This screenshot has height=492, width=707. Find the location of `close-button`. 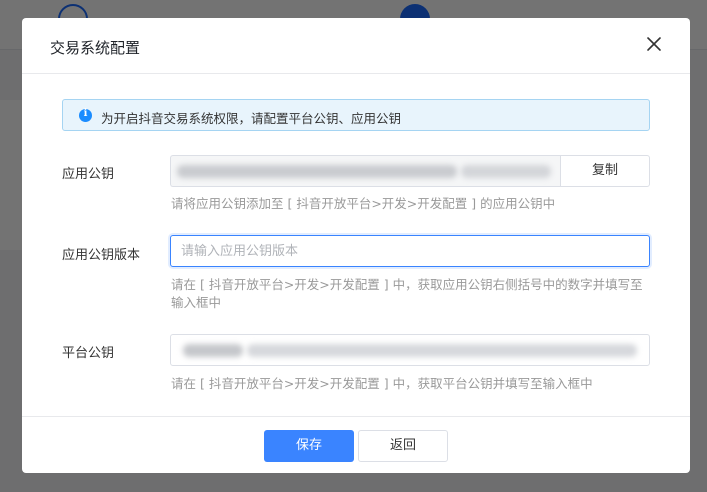

close-button is located at coordinates (654, 44).